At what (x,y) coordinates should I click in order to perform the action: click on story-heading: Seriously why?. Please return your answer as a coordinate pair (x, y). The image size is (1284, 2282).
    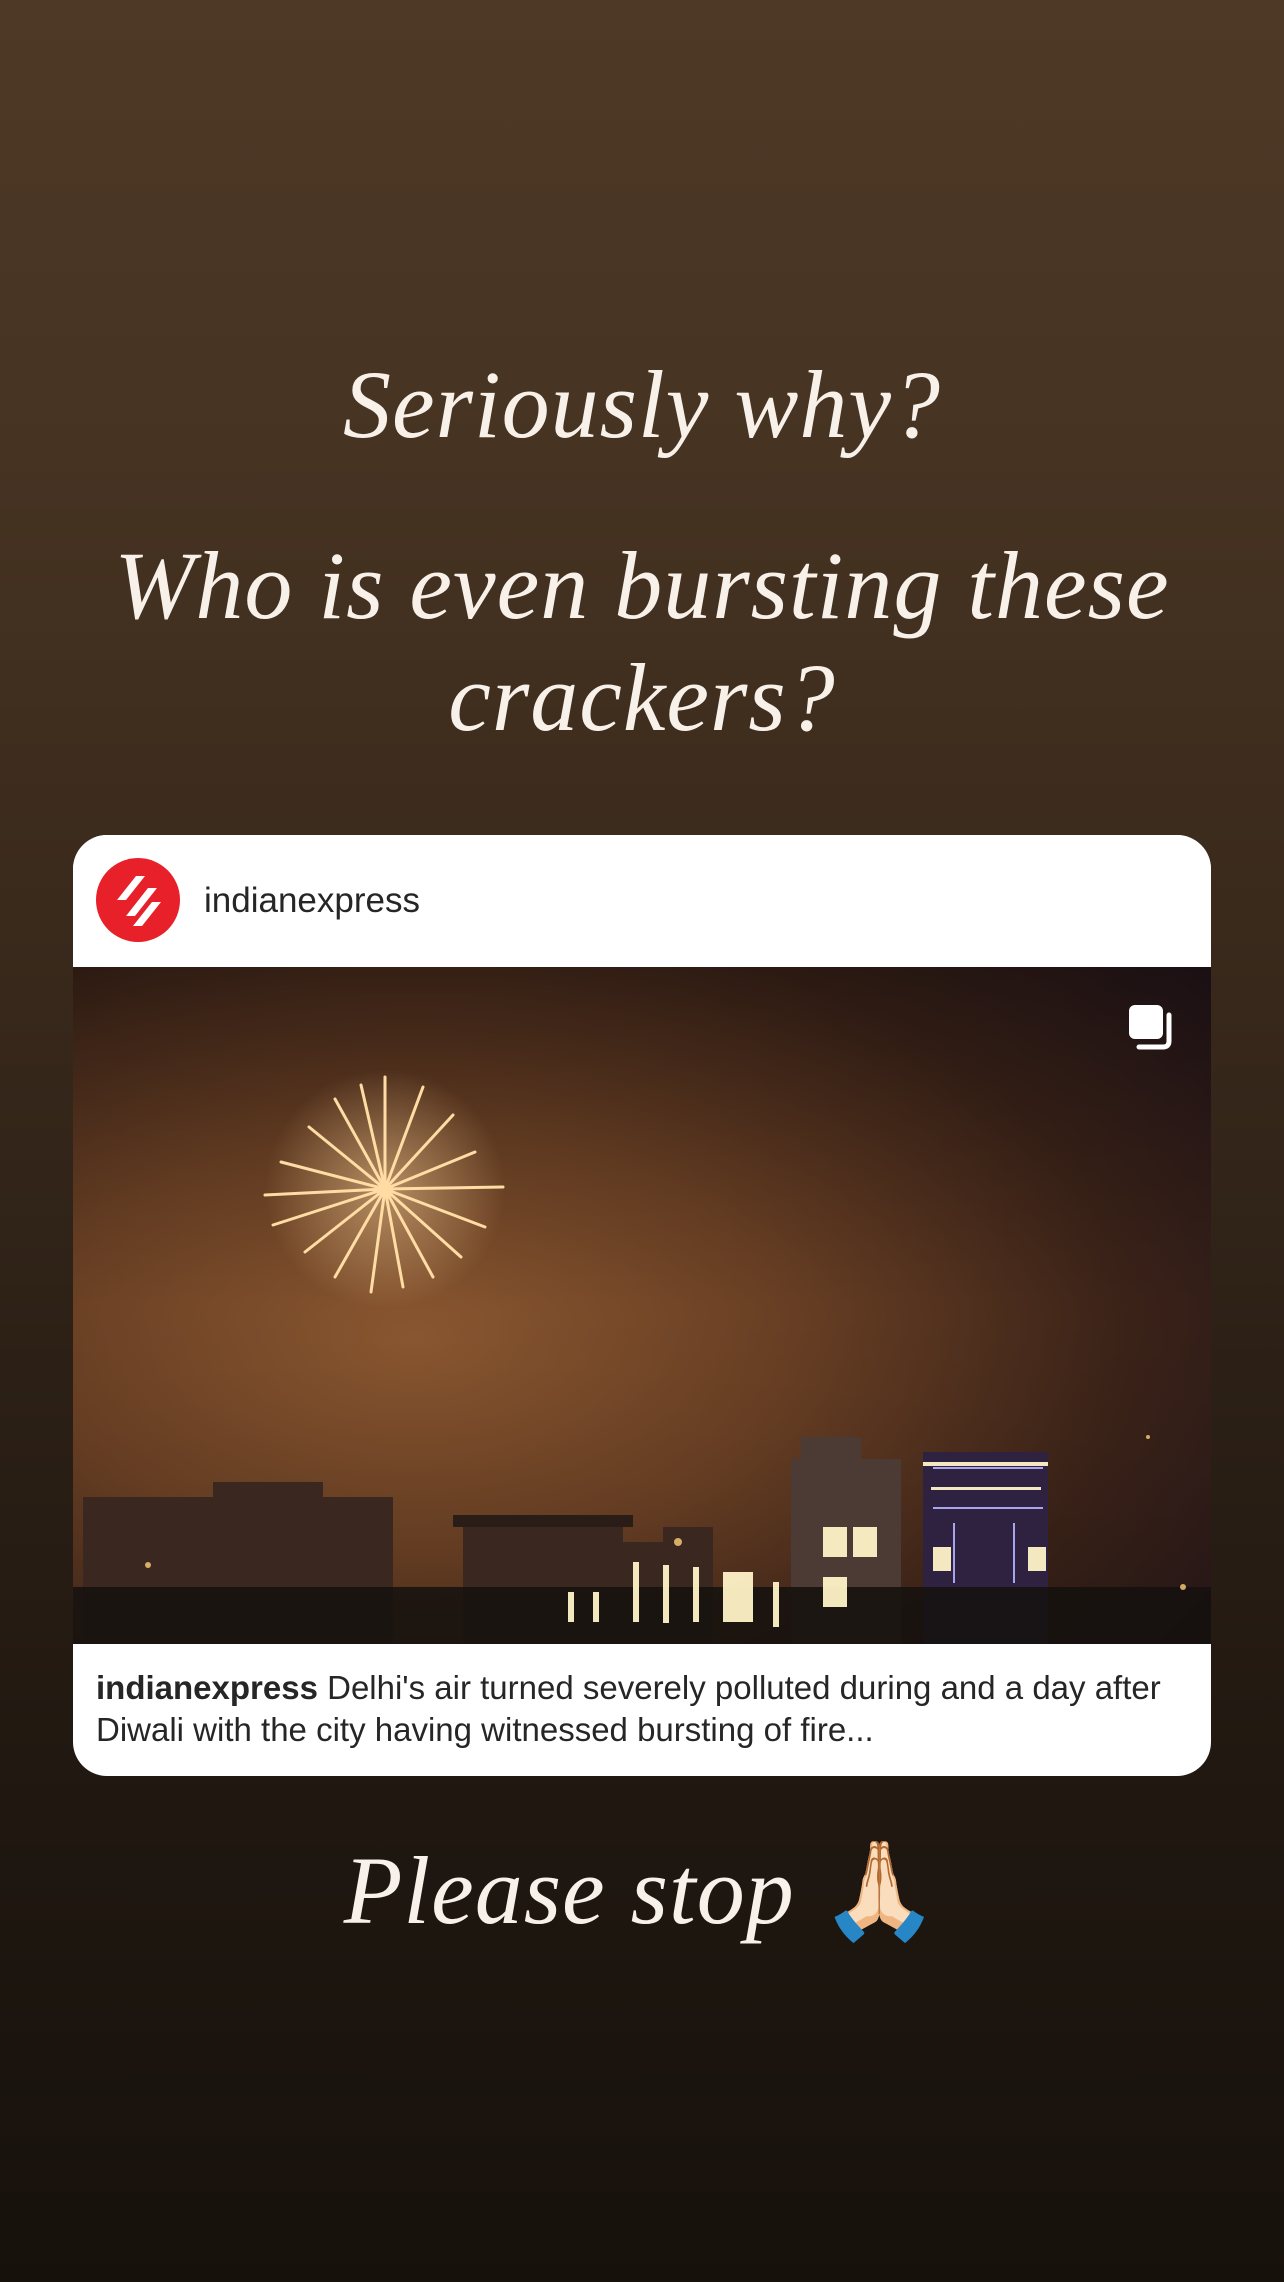
    Looking at the image, I should click on (642, 404).